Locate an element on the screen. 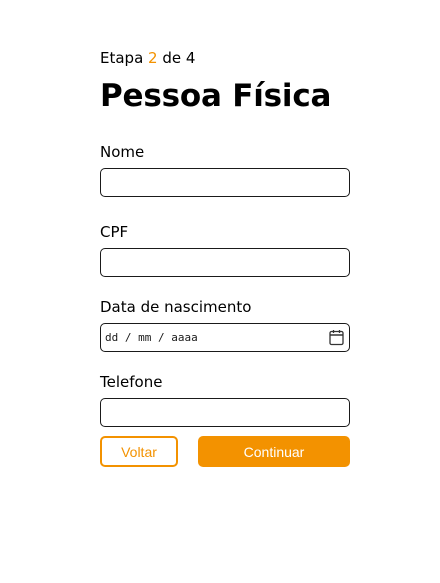 The width and height of the screenshot is (440, 583). name-field-group: Nome is located at coordinates (225, 169).